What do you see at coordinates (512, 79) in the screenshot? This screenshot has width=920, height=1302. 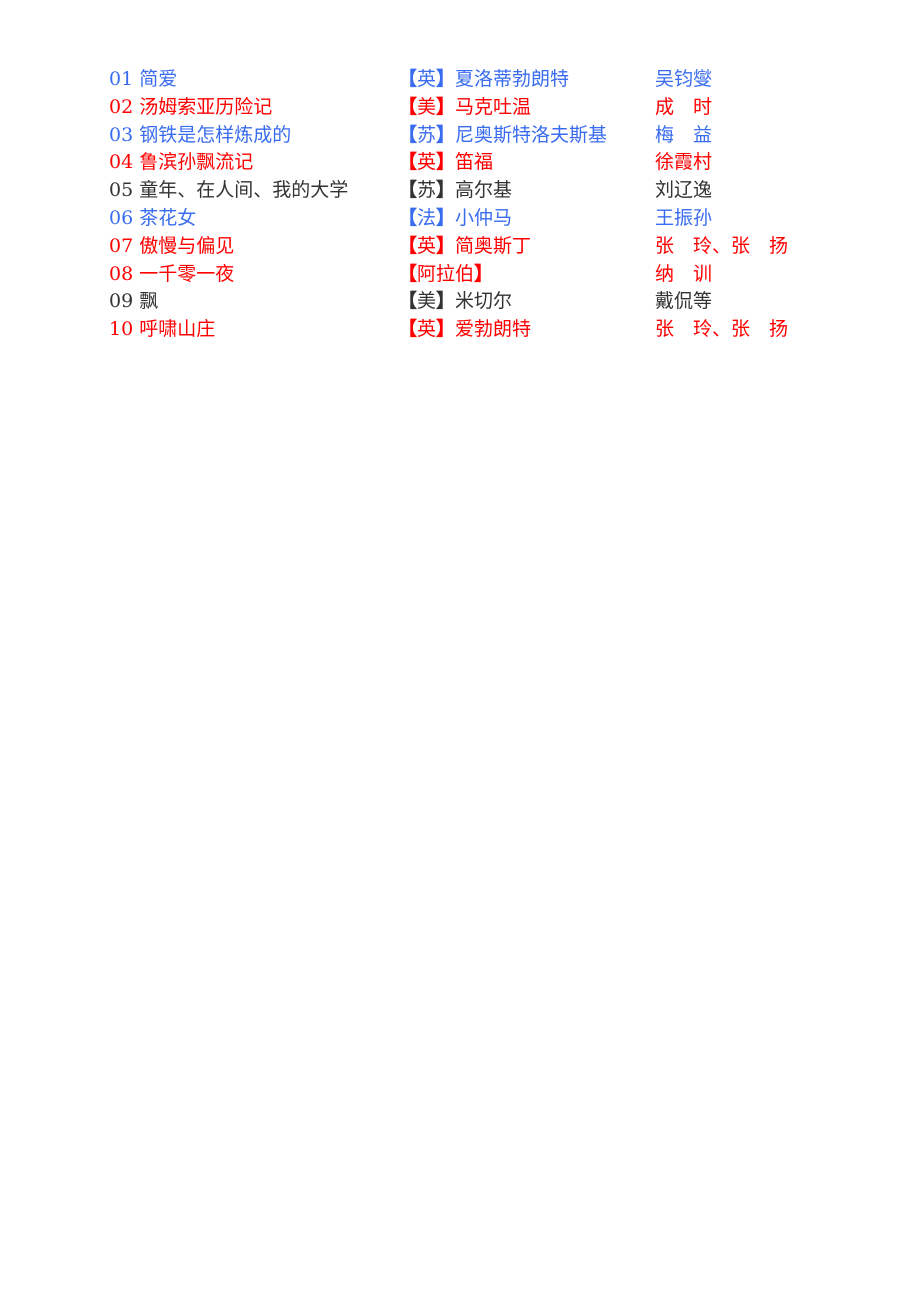 I see `author-name: 夏洛蒂勃朗特` at bounding box center [512, 79].